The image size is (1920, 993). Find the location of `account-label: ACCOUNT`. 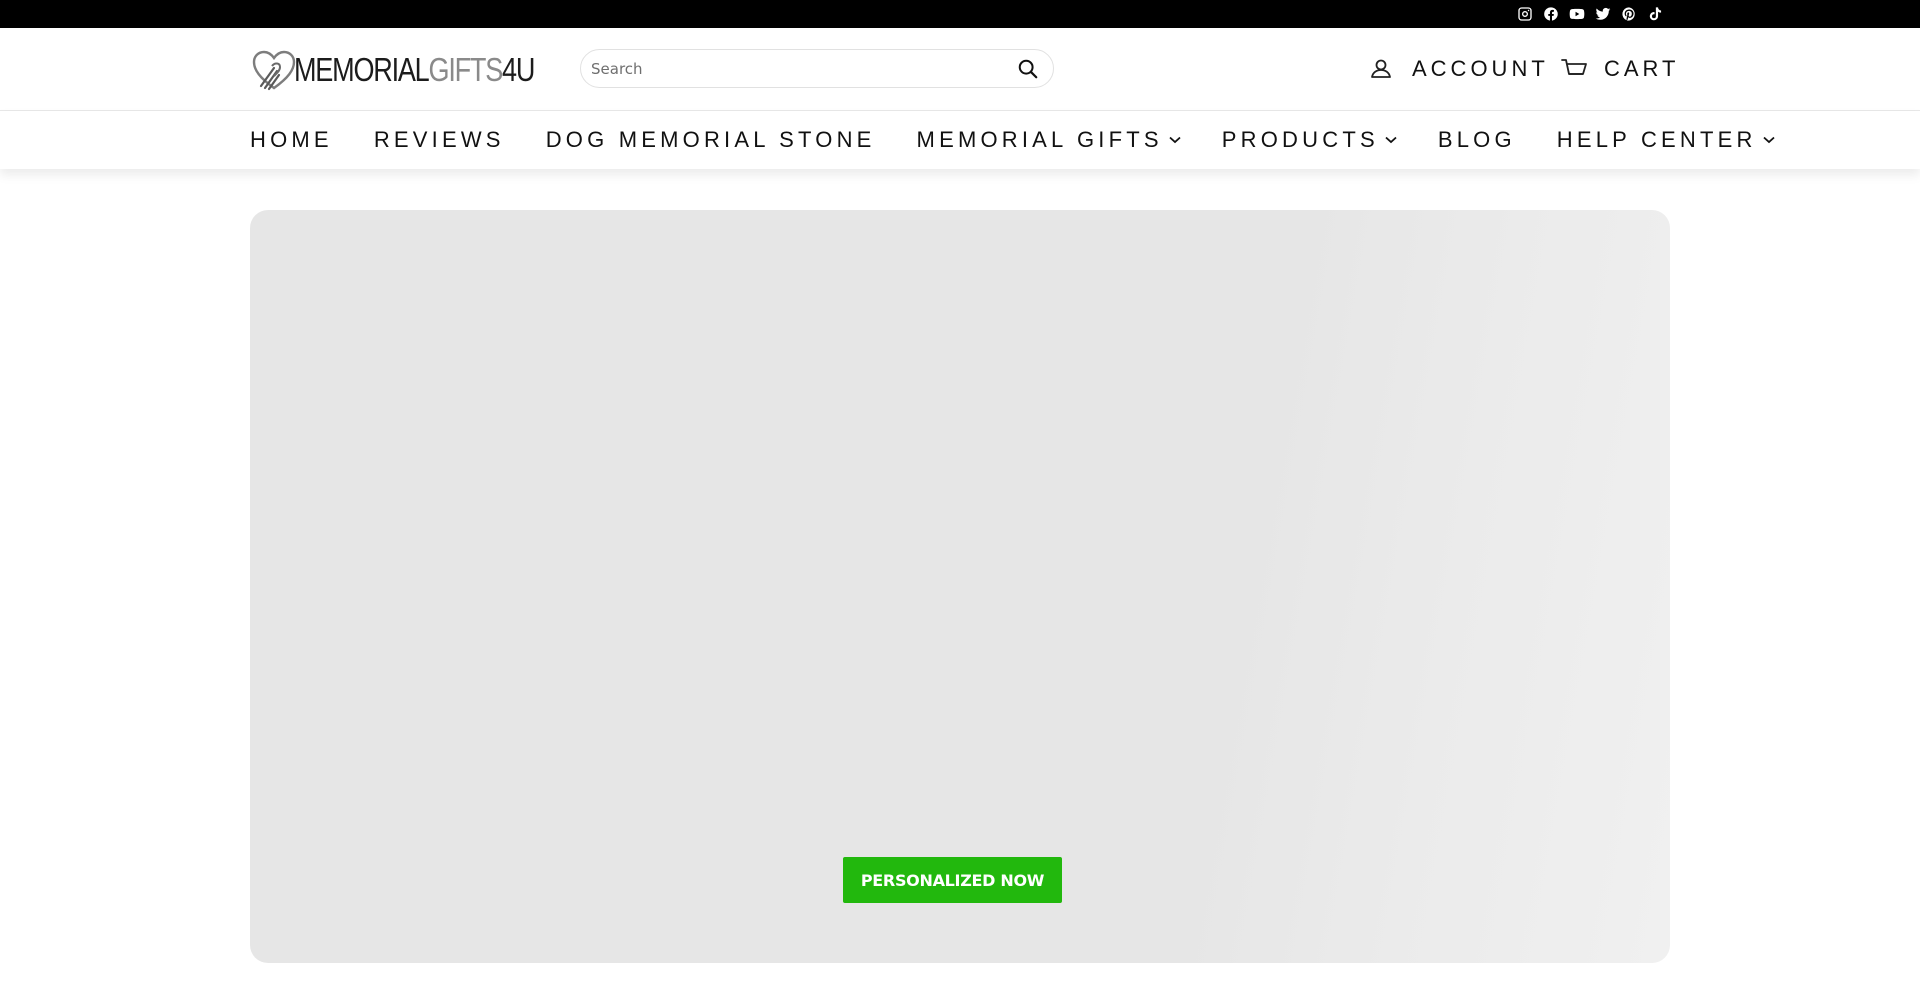

account-label: ACCOUNT is located at coordinates (1480, 68).